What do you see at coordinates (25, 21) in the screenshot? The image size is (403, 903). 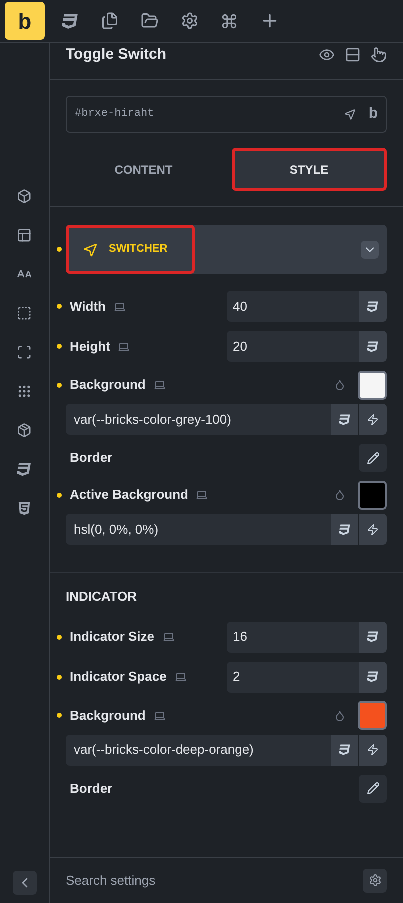 I see `logo: b` at bounding box center [25, 21].